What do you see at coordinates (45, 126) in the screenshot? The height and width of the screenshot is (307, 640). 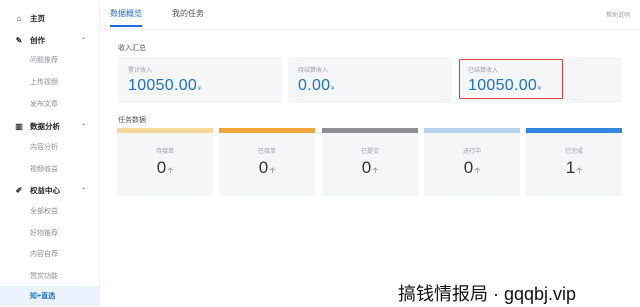 I see `sidebar-item-label: 数据分析` at bounding box center [45, 126].